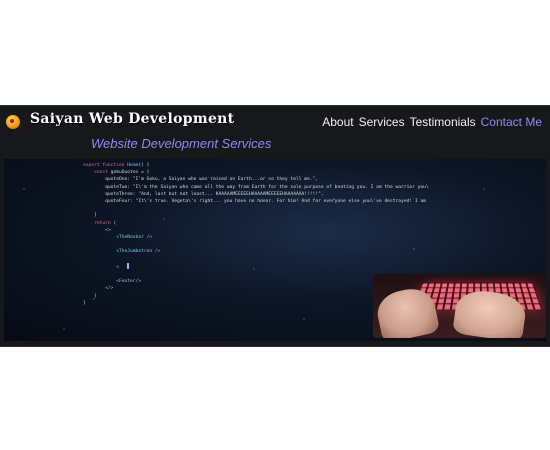 The height and width of the screenshot is (450, 550). I want to click on nav-services: Services, so click(382, 122).